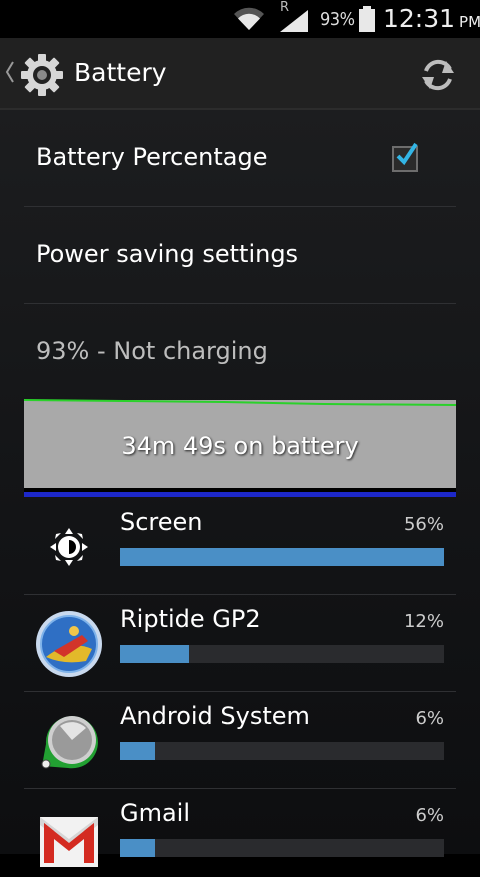 The height and width of the screenshot is (877, 480). I want to click on usage-percent: 56%, so click(423, 524).